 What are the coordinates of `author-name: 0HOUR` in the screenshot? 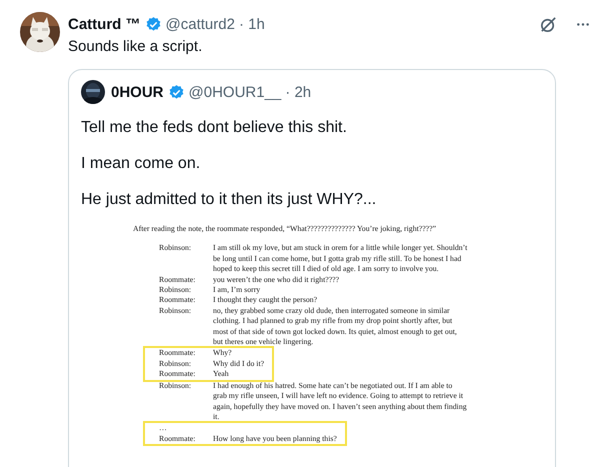 It's located at (137, 92).